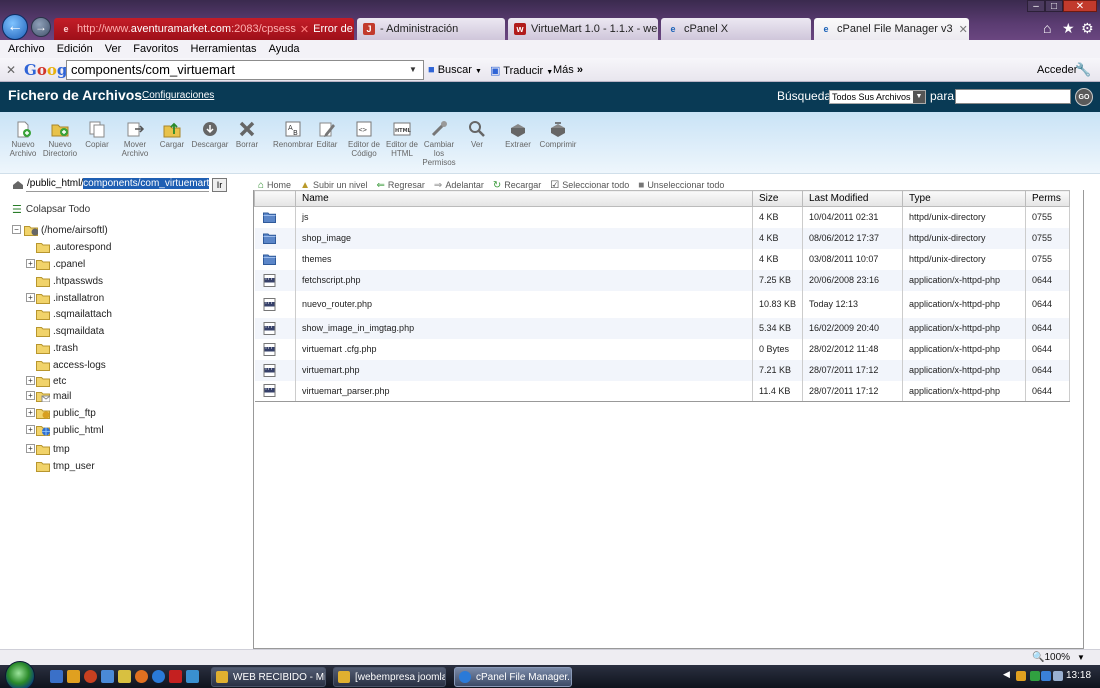 The width and height of the screenshot is (1100, 688). I want to click on tree-item: .trash, so click(57, 348).